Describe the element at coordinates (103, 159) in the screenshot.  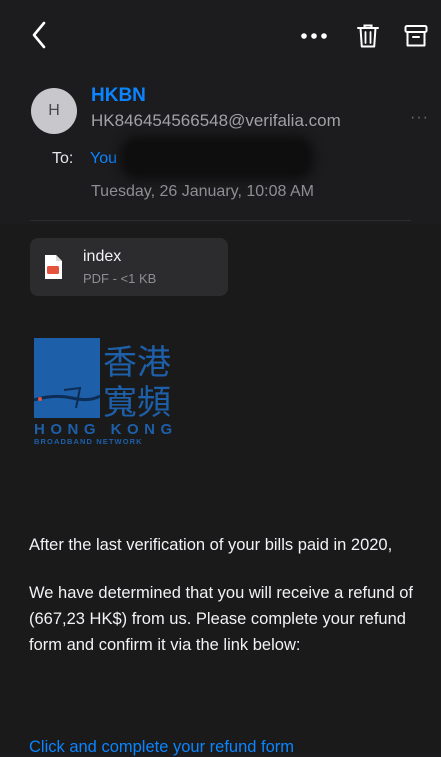
I see `recipient: You` at that location.